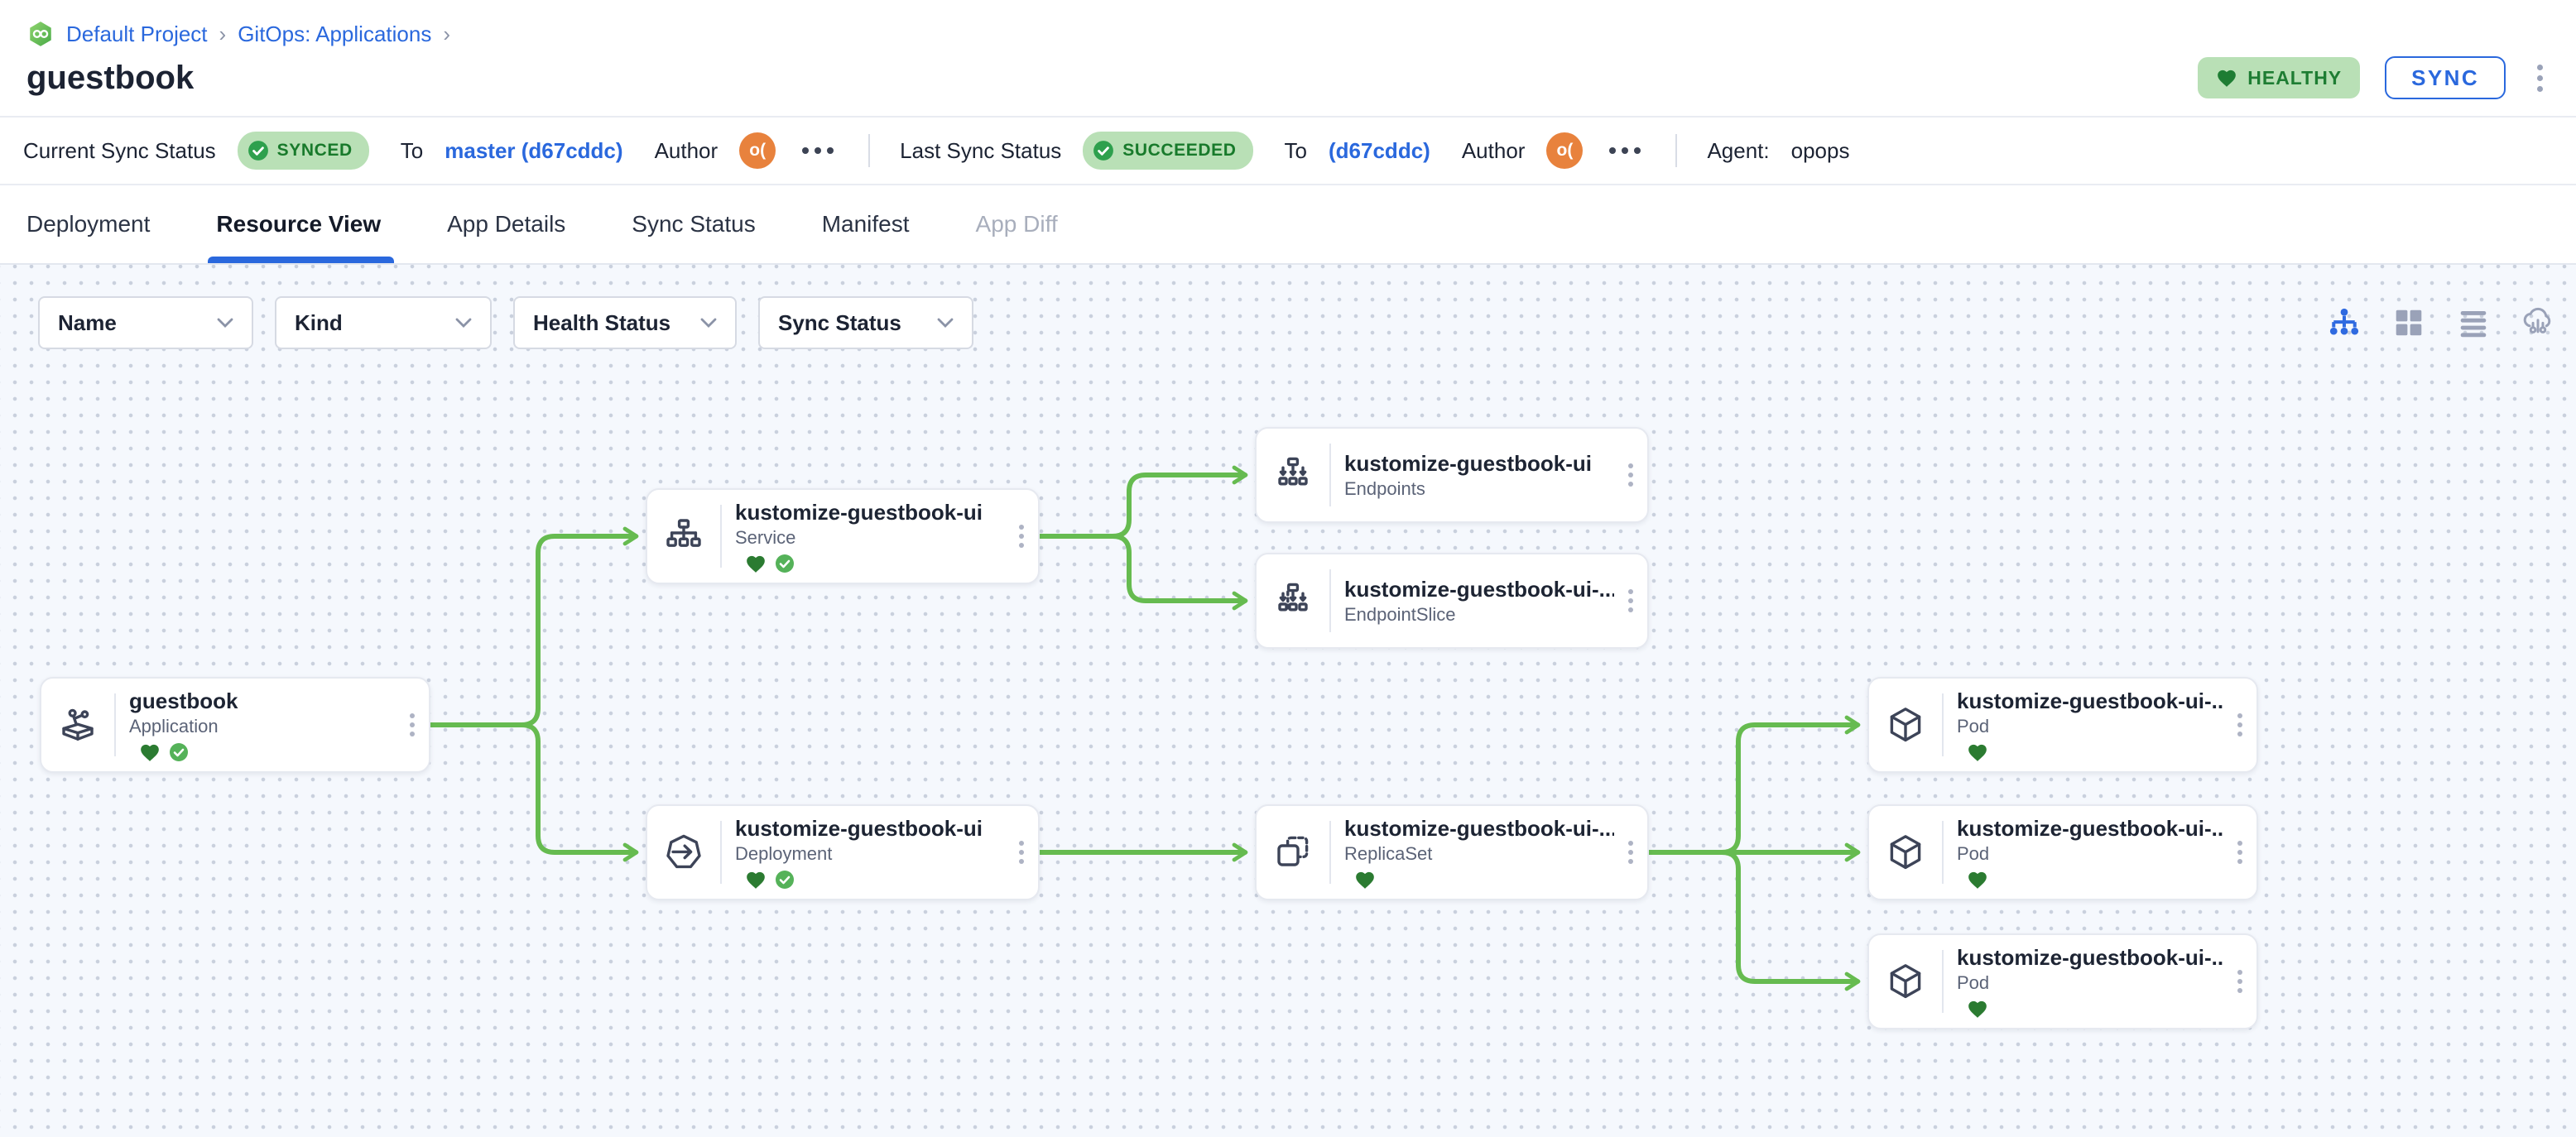 The height and width of the screenshot is (1137, 2576). I want to click on health-status-badge: HEALTHY, so click(2279, 77).